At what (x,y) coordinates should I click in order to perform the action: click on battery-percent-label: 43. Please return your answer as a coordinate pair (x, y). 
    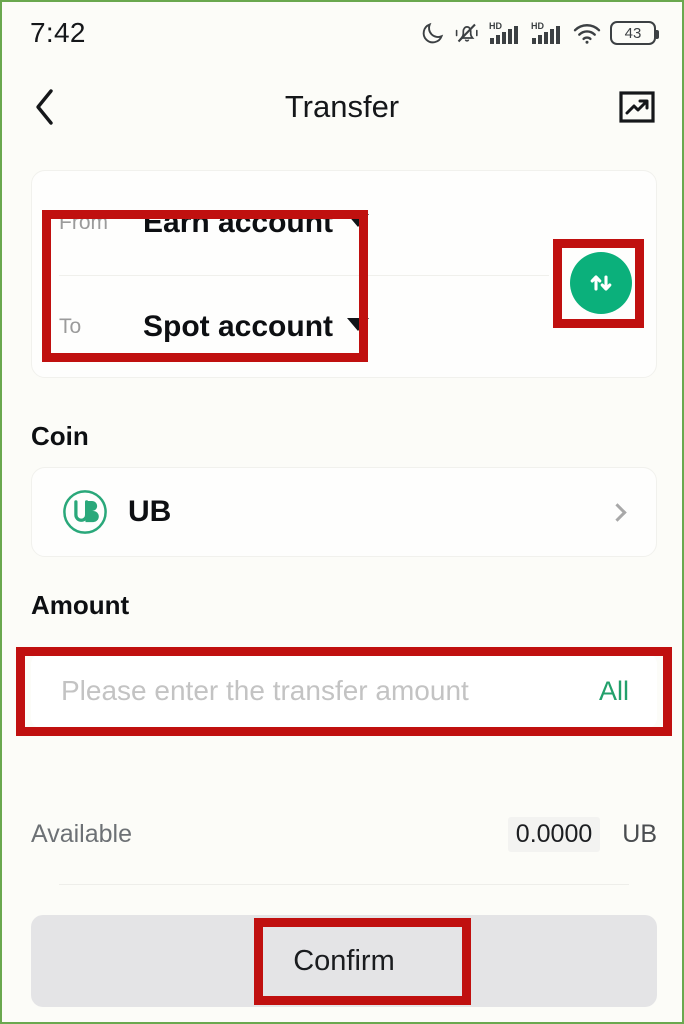
    Looking at the image, I should click on (633, 33).